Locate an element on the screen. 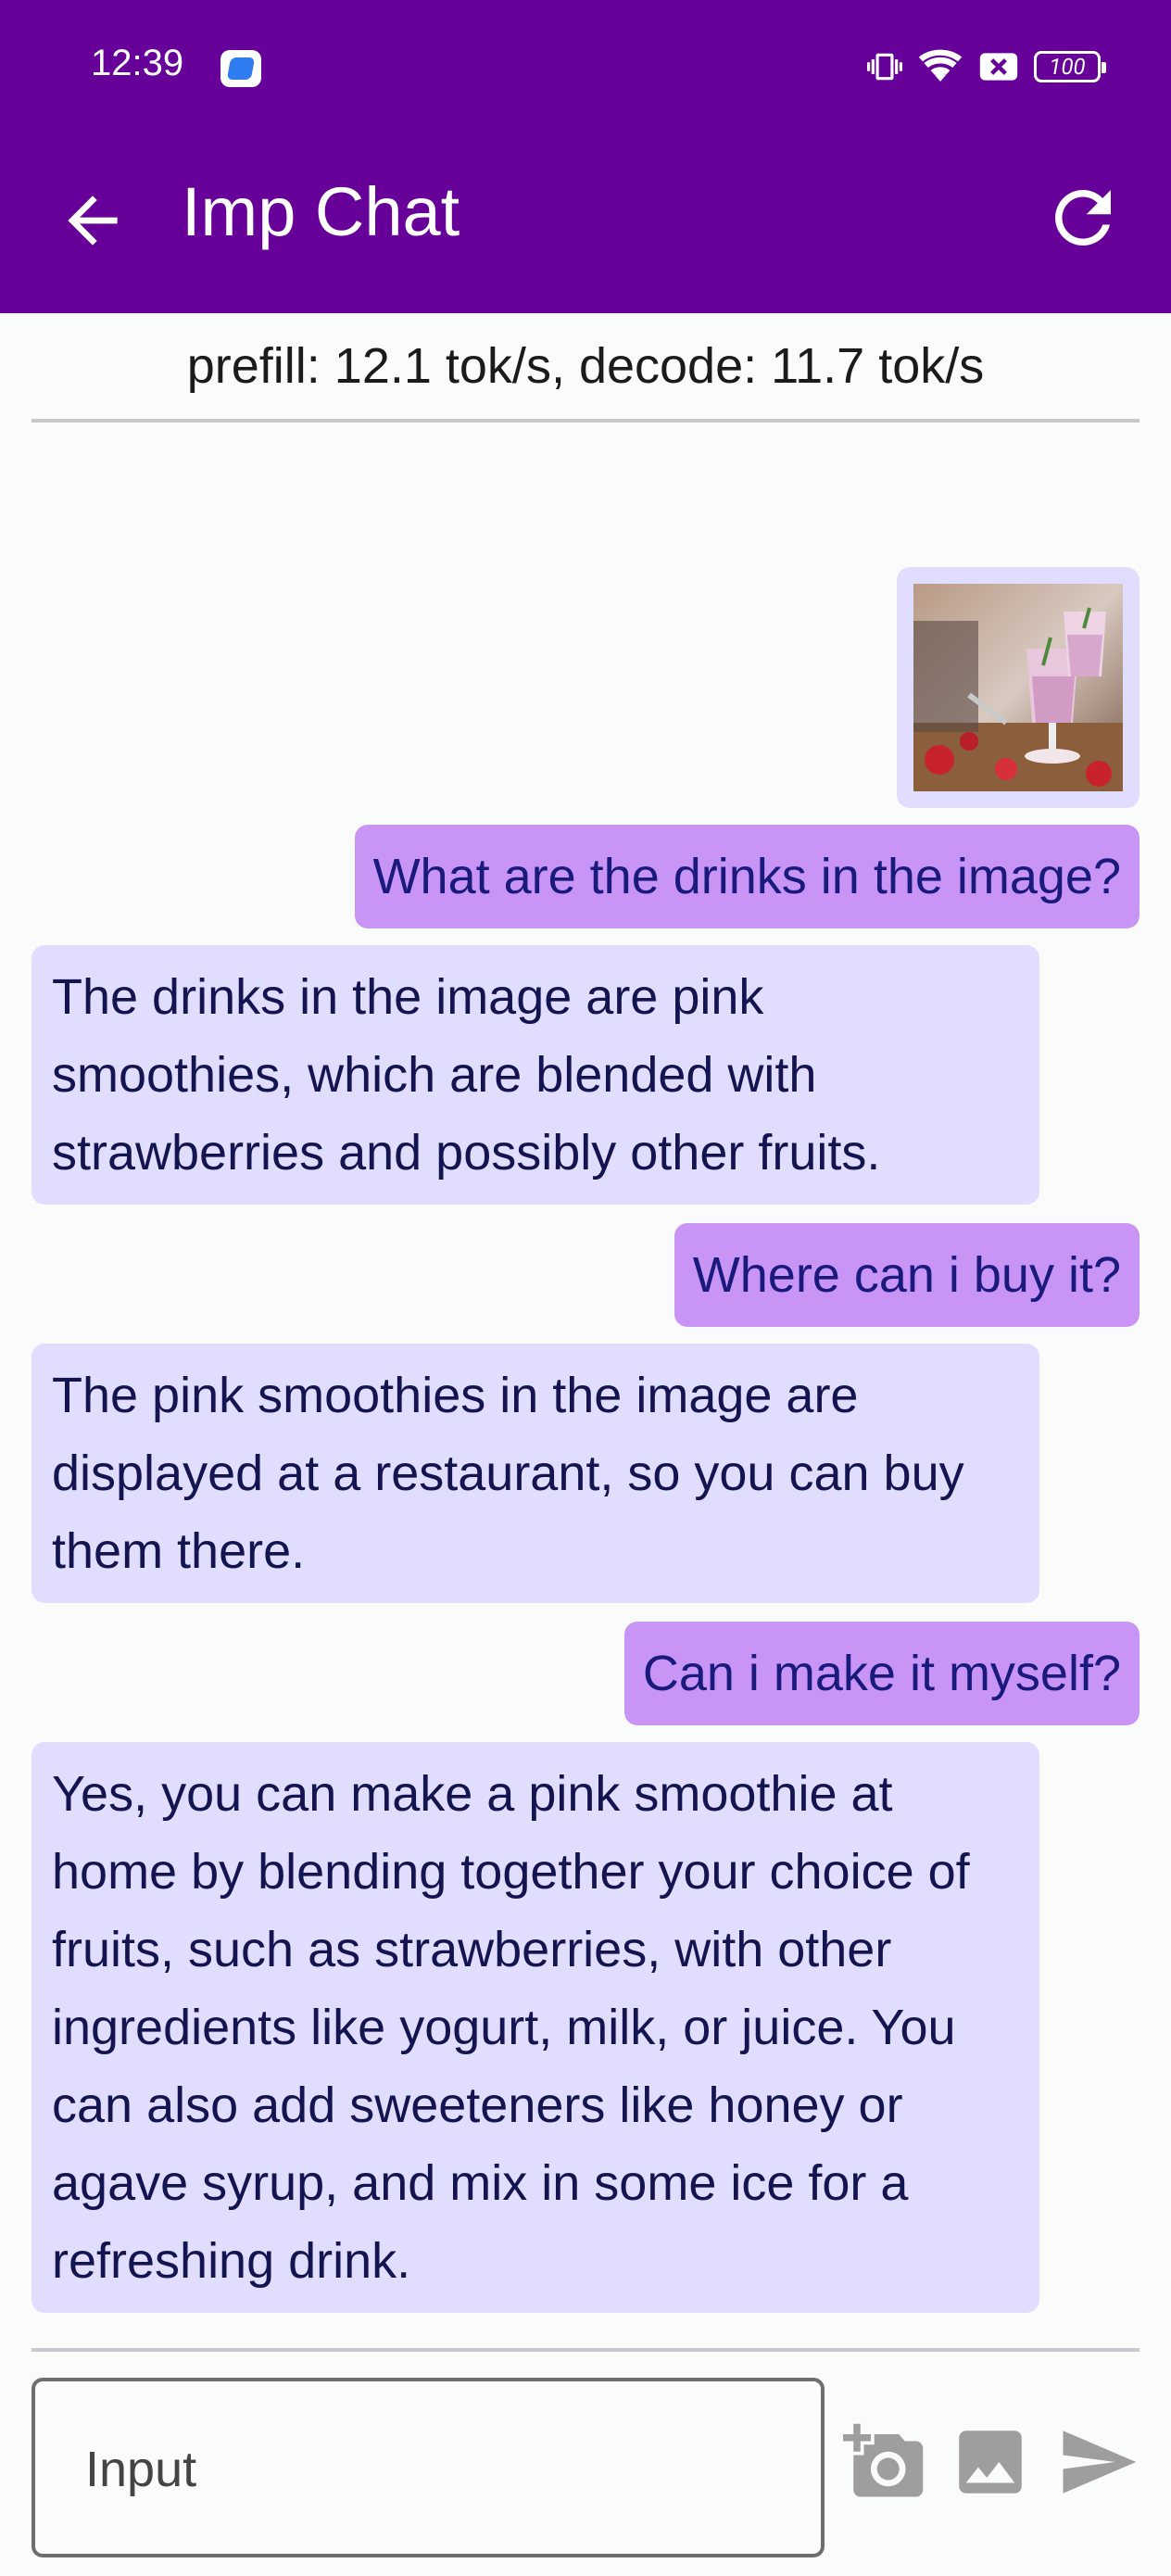 This screenshot has width=1171, height=2576. status-time: 12:39 is located at coordinates (137, 63).